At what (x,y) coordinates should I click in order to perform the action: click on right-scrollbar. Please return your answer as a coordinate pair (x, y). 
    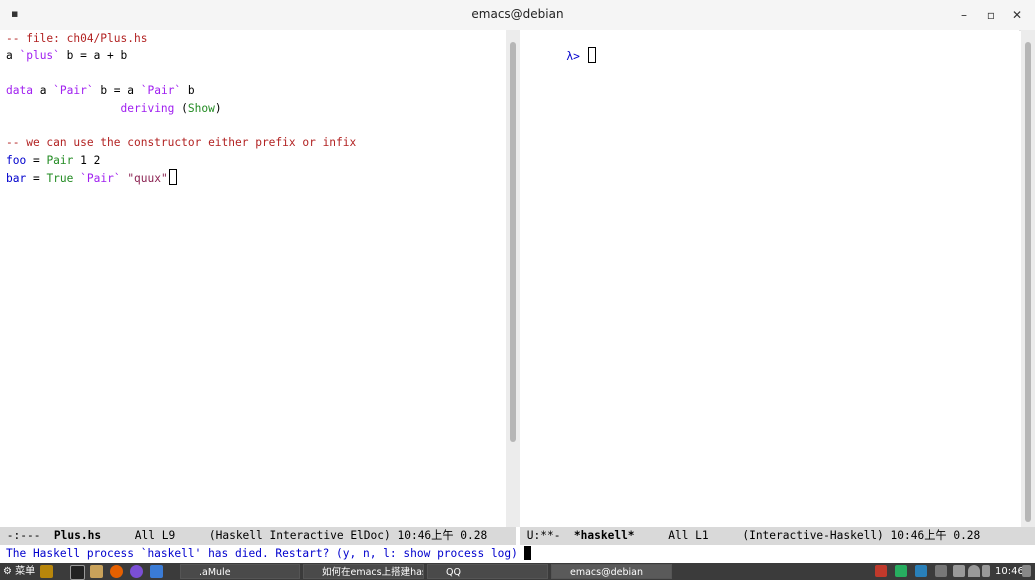
    Looking at the image, I should click on (1028, 278).